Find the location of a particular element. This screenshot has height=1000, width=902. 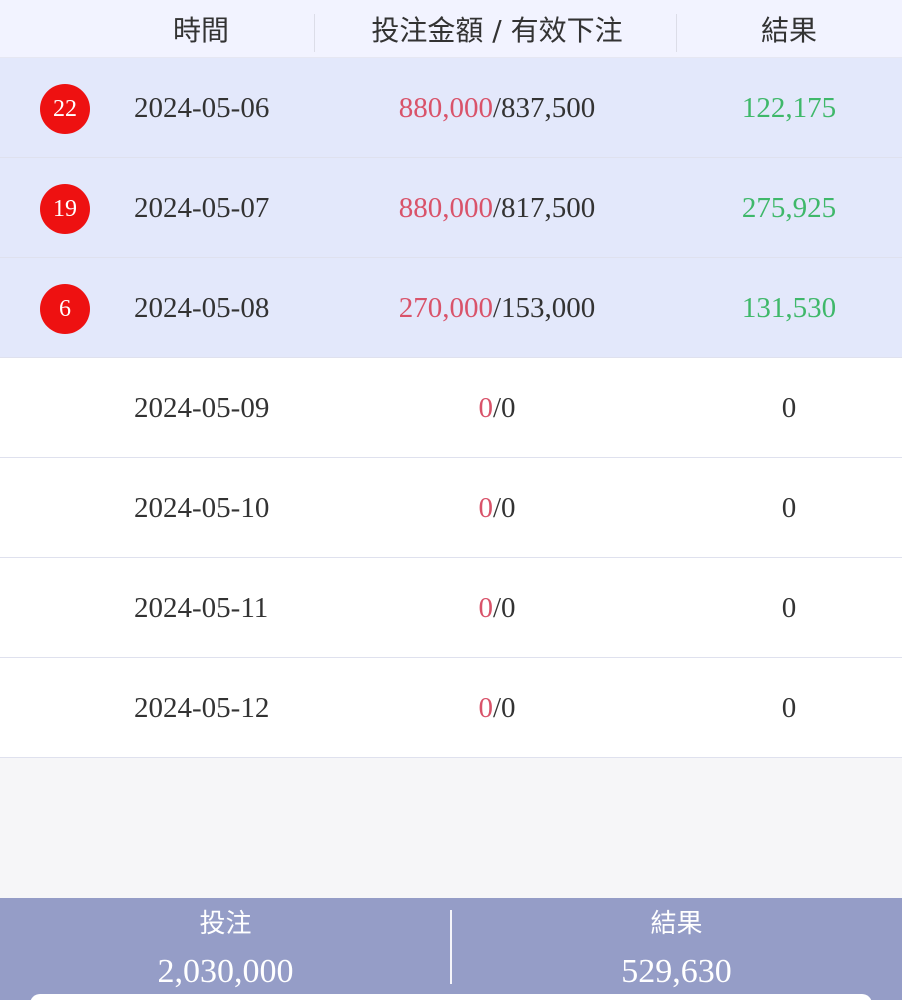

count-badge: 22 is located at coordinates (65, 109).